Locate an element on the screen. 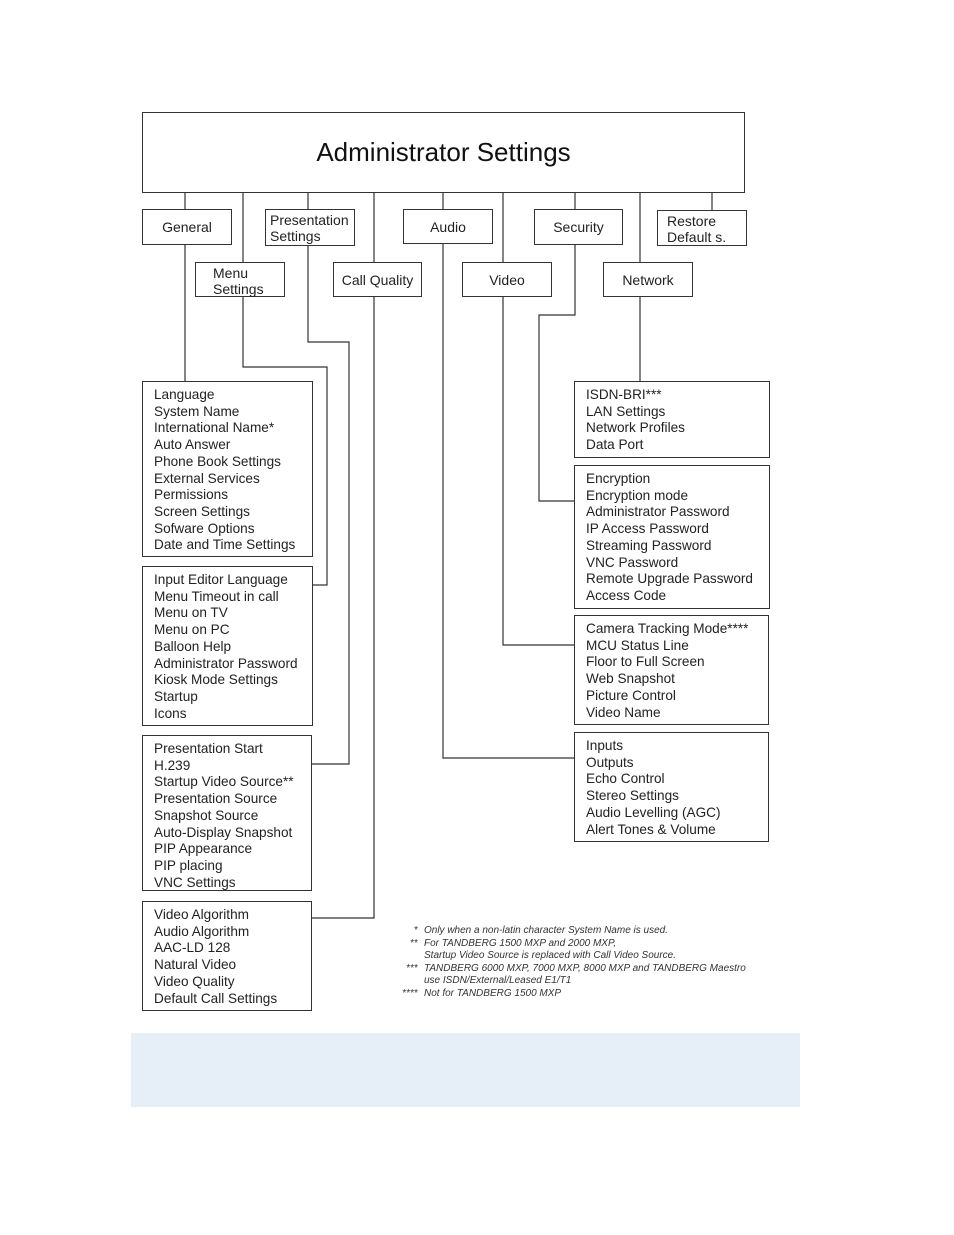 The height and width of the screenshot is (1235, 954). list-item: MCU Status Line is located at coordinates (637, 645).